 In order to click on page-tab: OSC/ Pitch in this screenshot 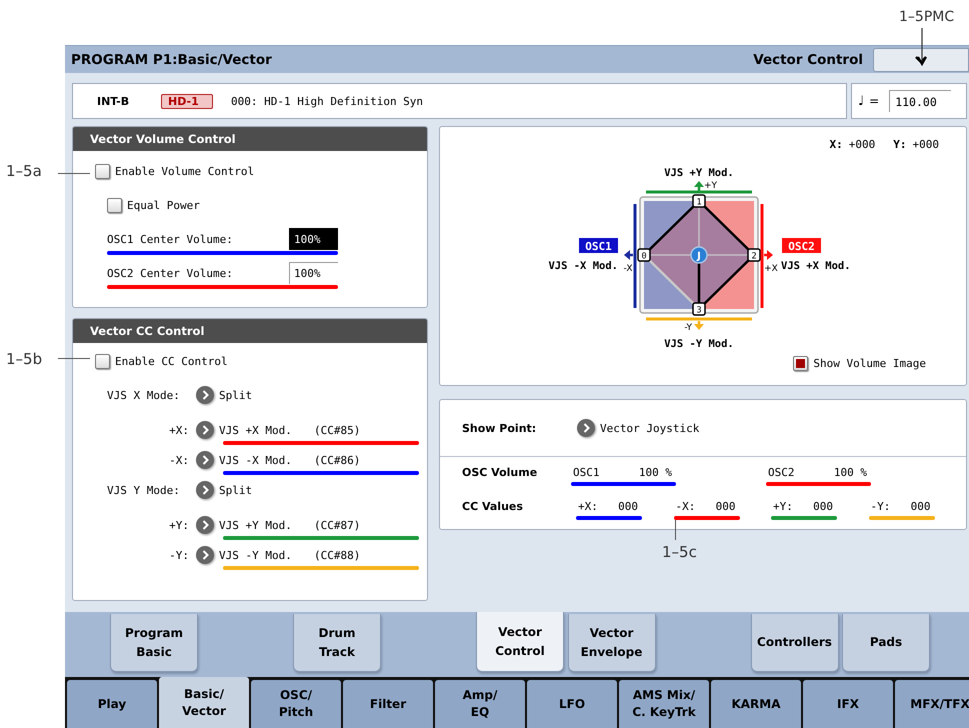, I will do `click(296, 704)`.